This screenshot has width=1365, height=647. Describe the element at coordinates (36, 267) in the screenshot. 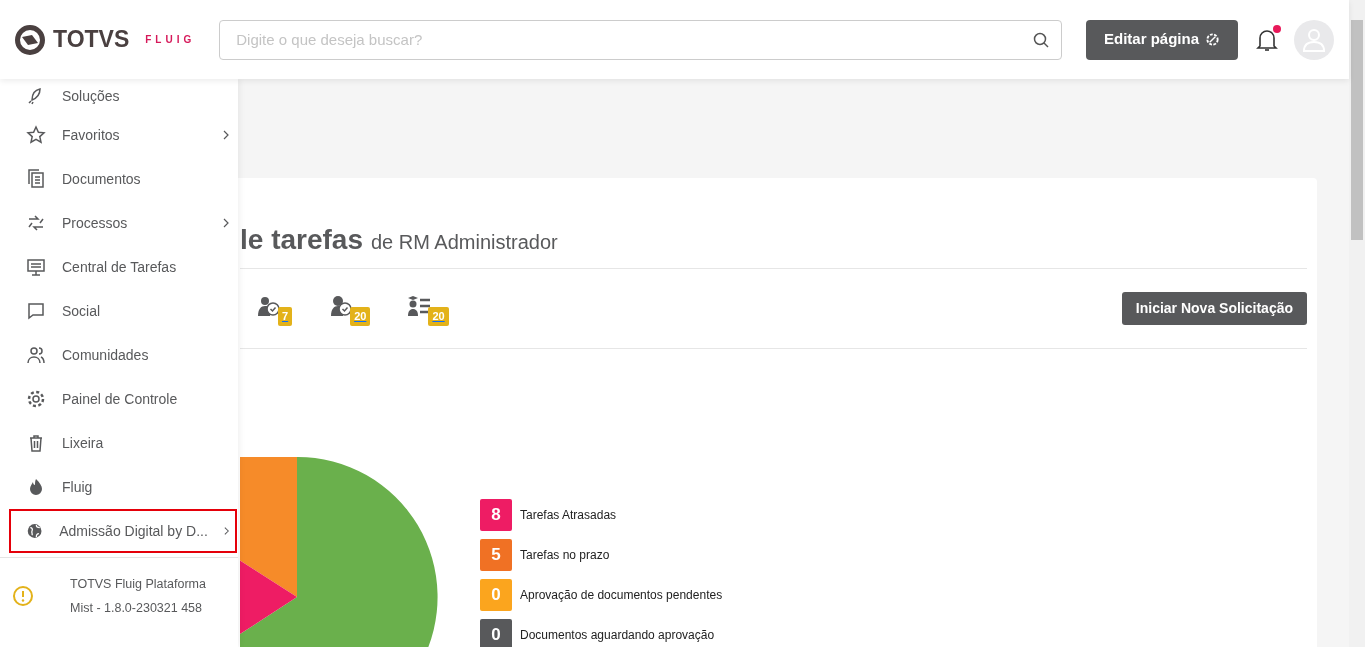

I see `monitor-icon` at that location.